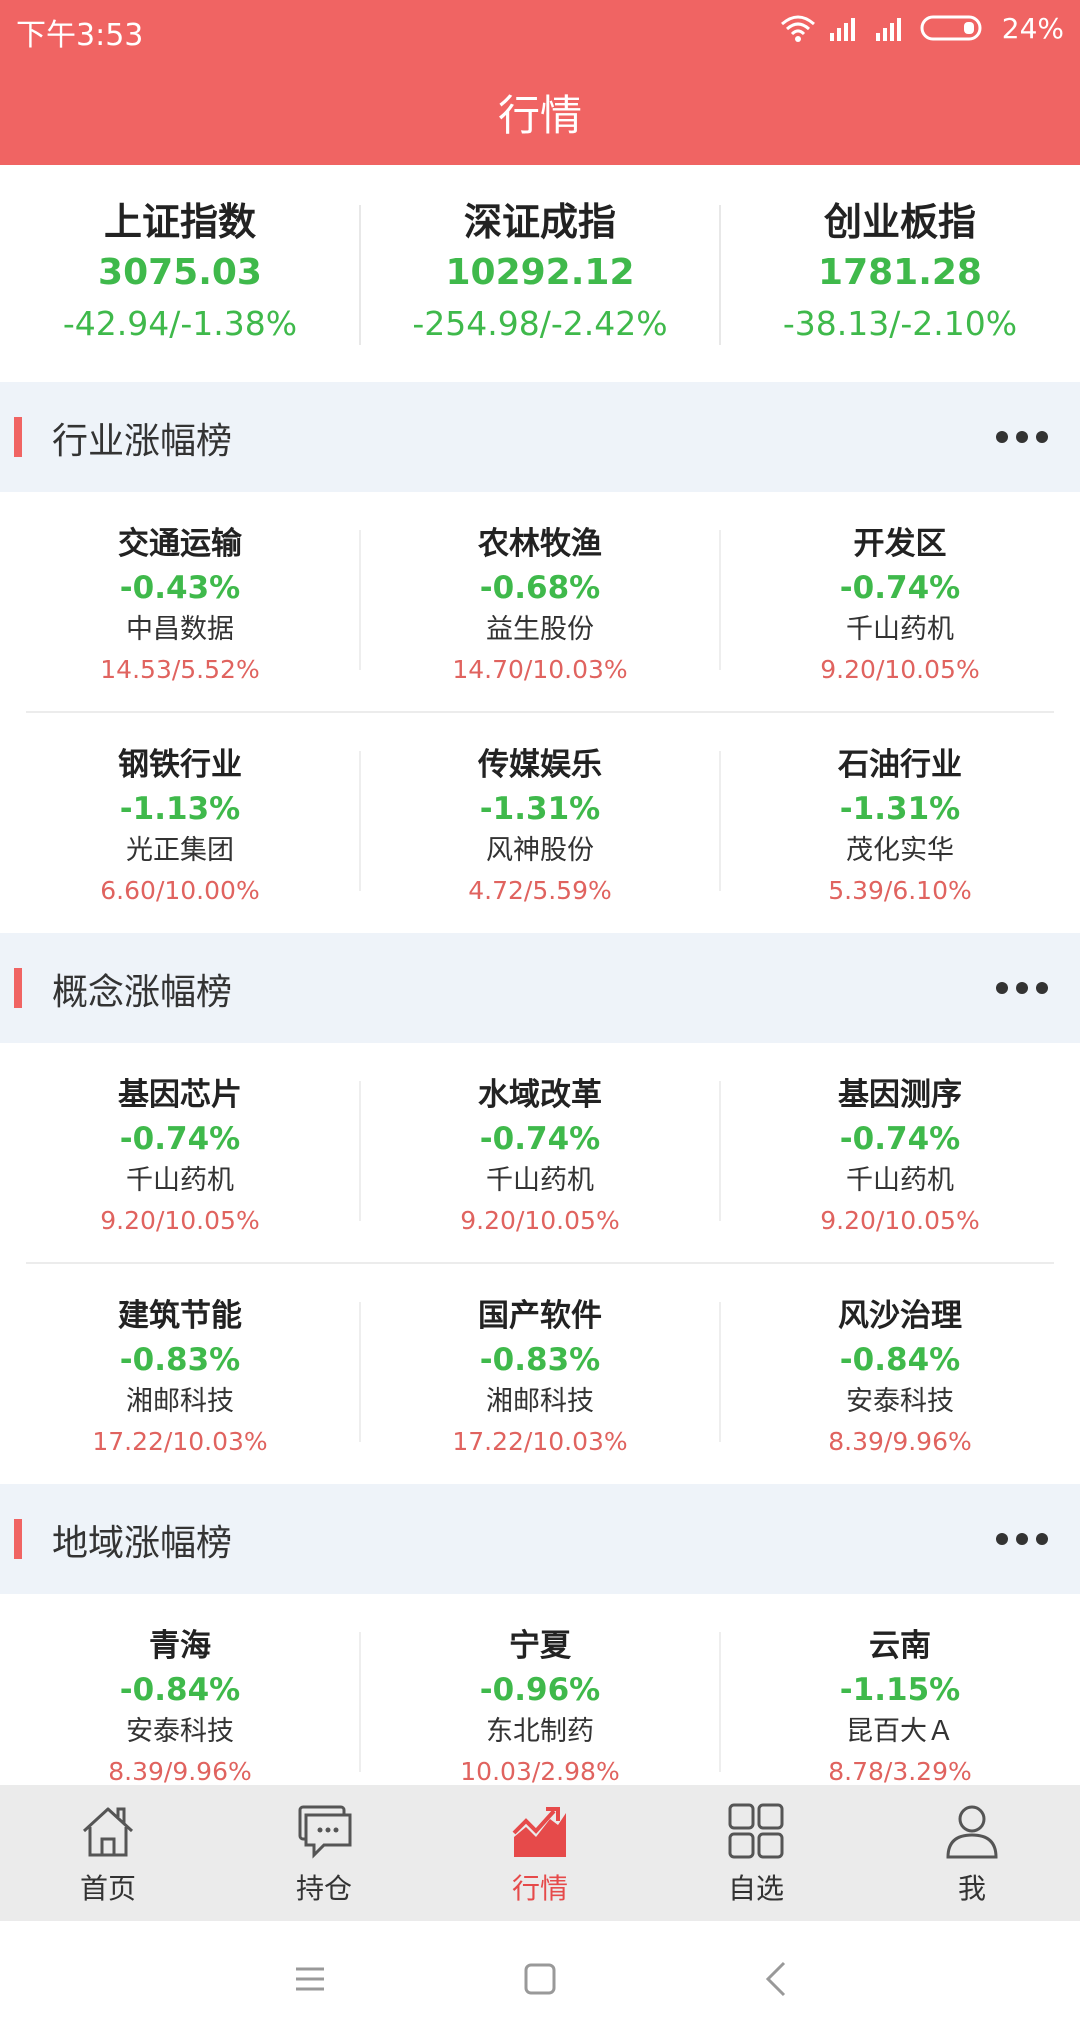  What do you see at coordinates (80, 35) in the screenshot?
I see `status-time: 下午3:53` at bounding box center [80, 35].